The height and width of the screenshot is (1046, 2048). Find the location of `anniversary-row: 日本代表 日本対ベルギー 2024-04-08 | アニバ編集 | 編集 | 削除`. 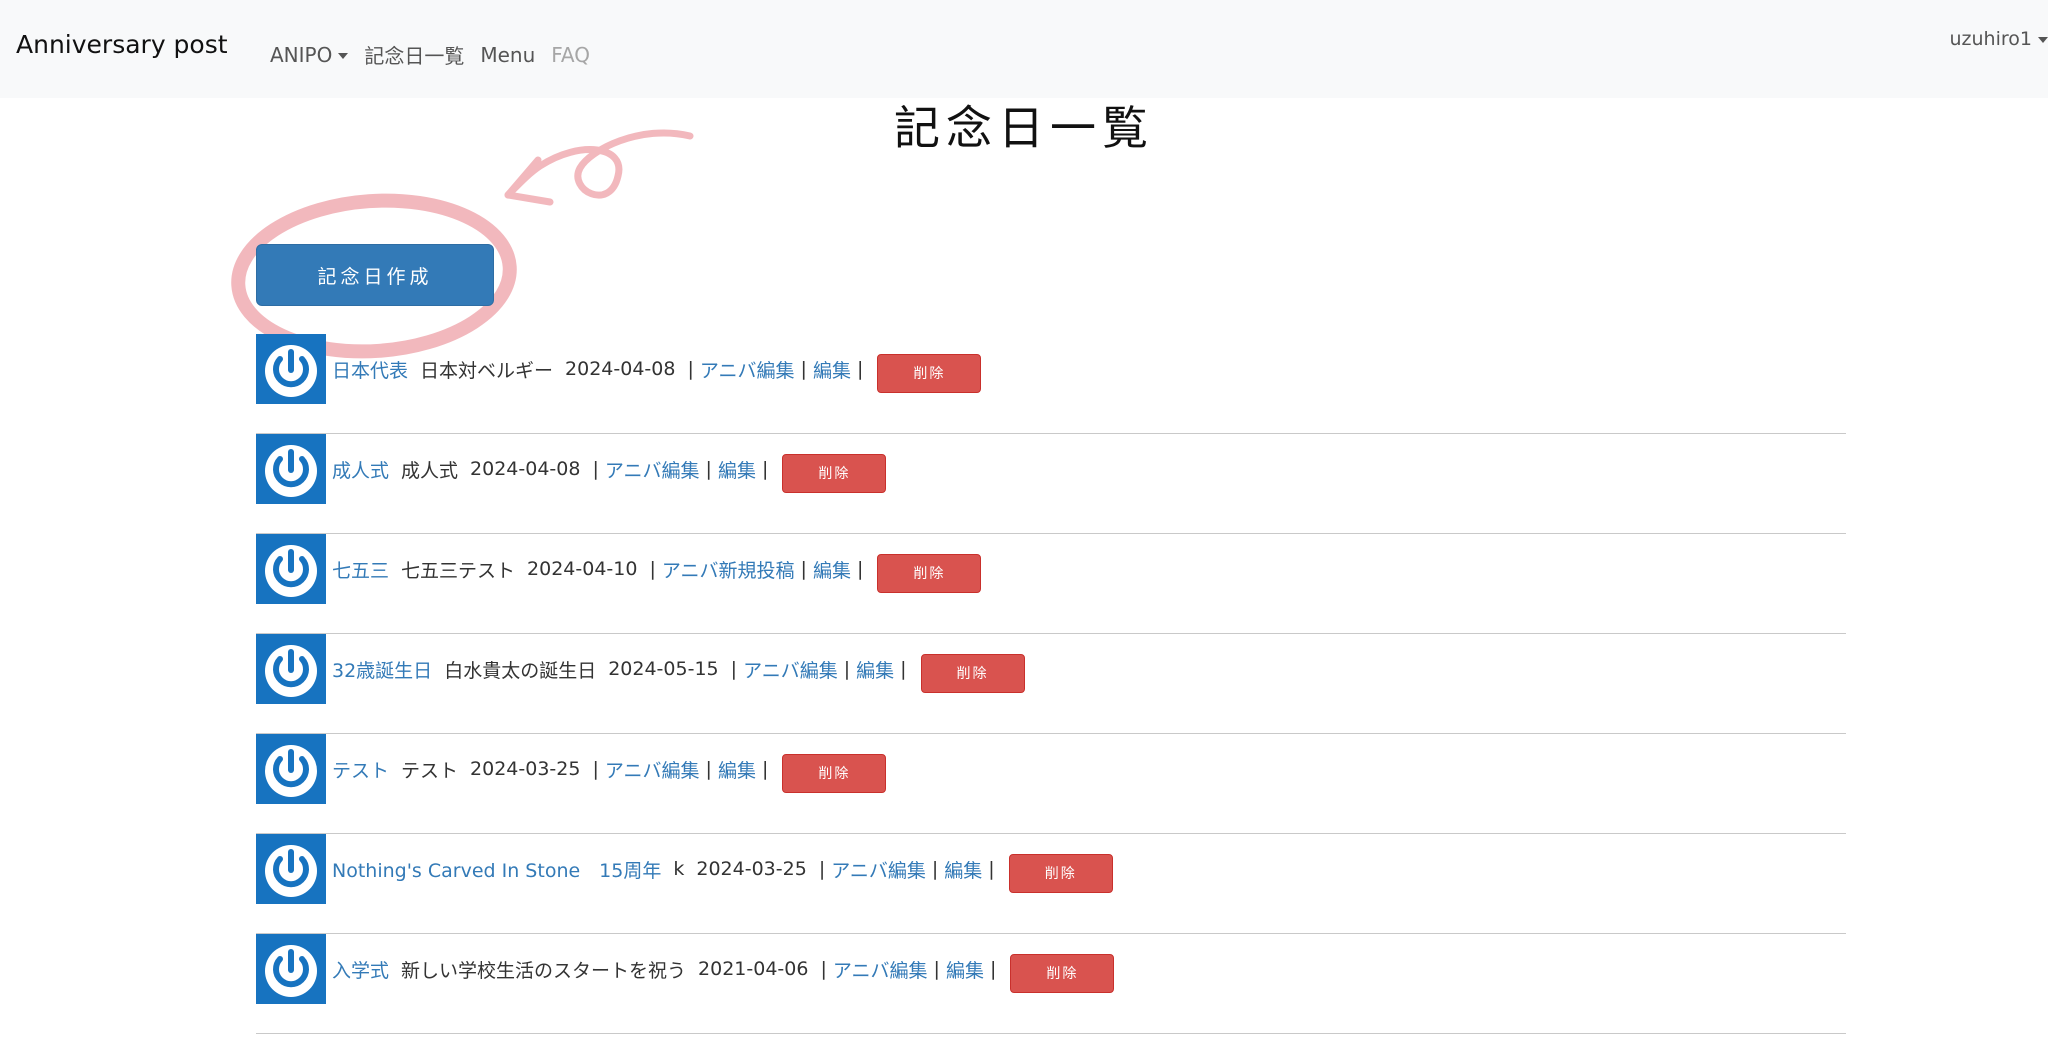

anniversary-row: 日本代表 日本対ベルギー 2024-04-08 | アニバ編集 | 編集 | 削除 is located at coordinates (1051, 384).